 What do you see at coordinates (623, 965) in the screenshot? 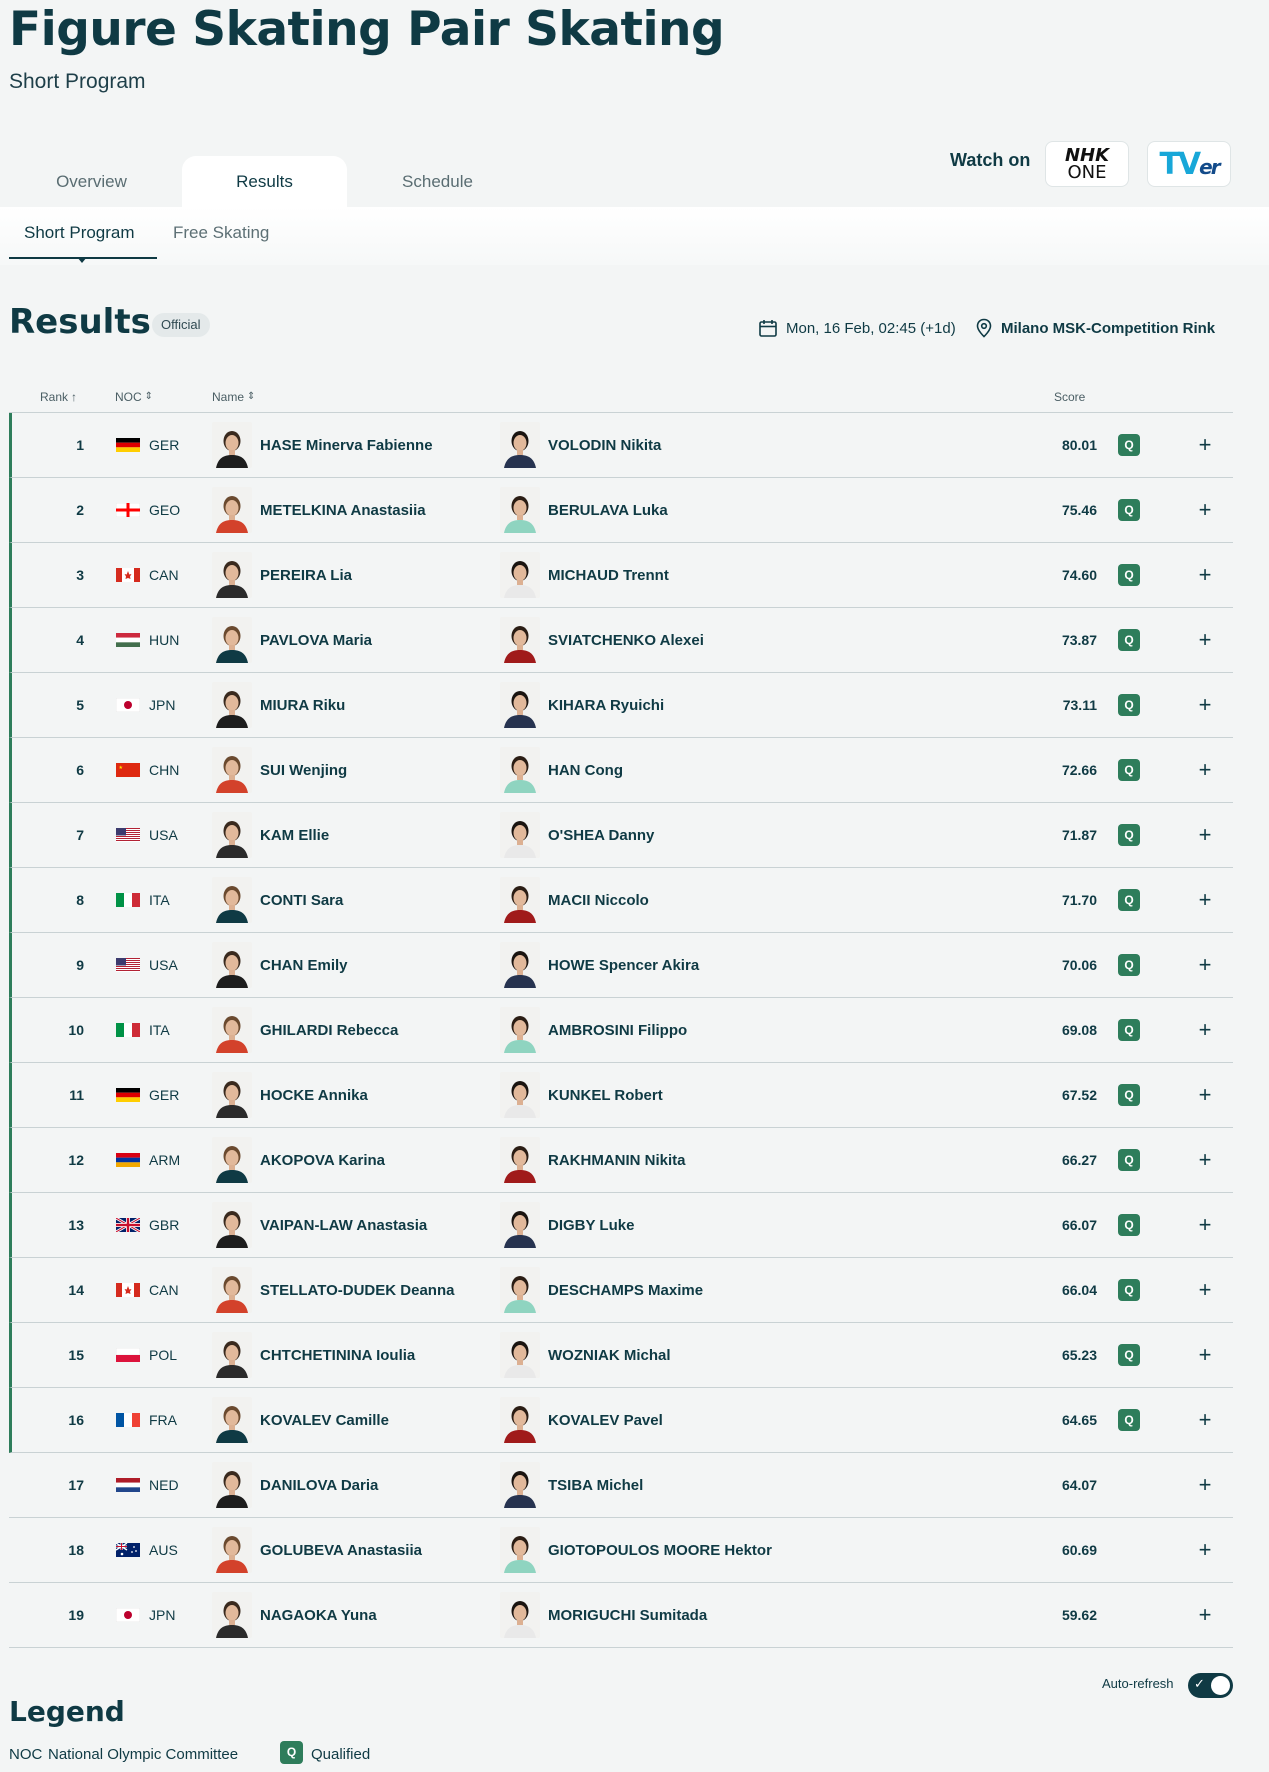
I see `skater2-name: HOWE Spencer Akira` at bounding box center [623, 965].